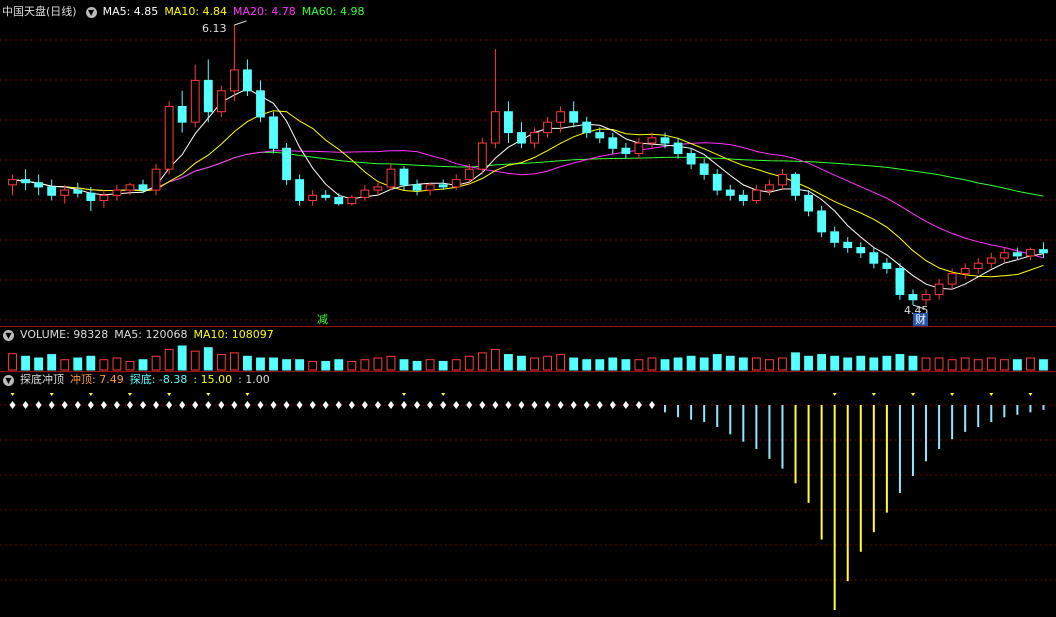  What do you see at coordinates (196, 11) in the screenshot?
I see `ma10-label: MA10: 4.84` at bounding box center [196, 11].